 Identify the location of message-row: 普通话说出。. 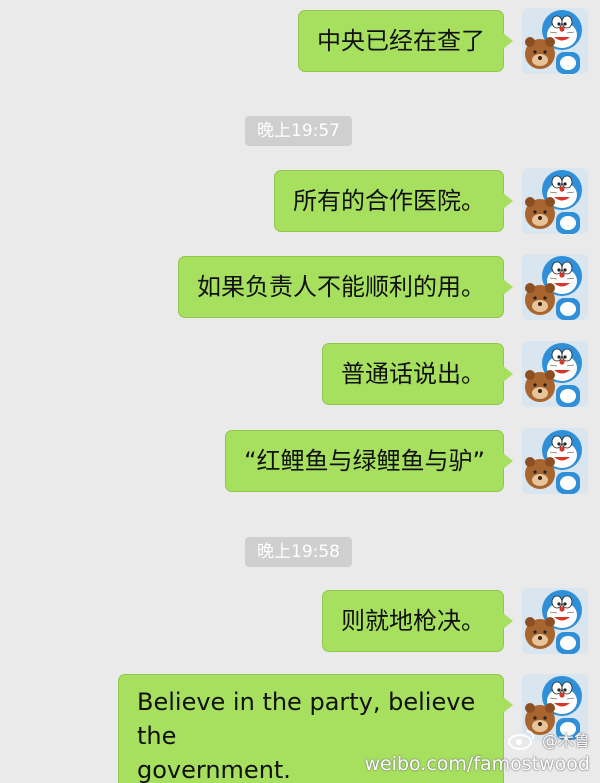
(455, 374).